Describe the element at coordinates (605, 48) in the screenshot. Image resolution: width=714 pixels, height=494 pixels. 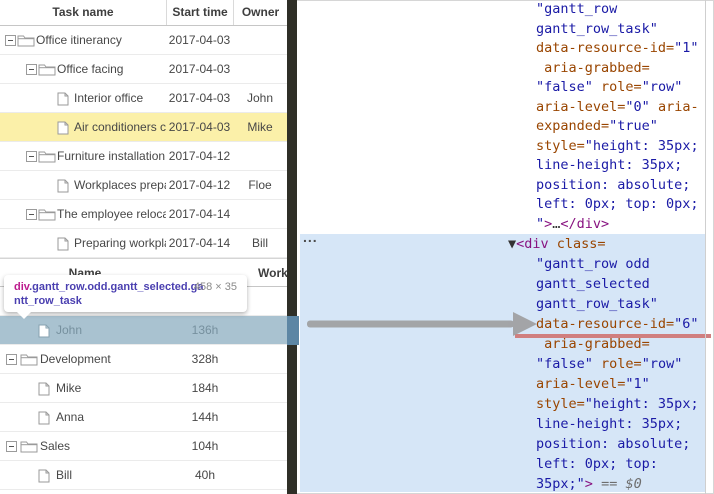
I see `attribute-name-token: data-resource-id=` at that location.